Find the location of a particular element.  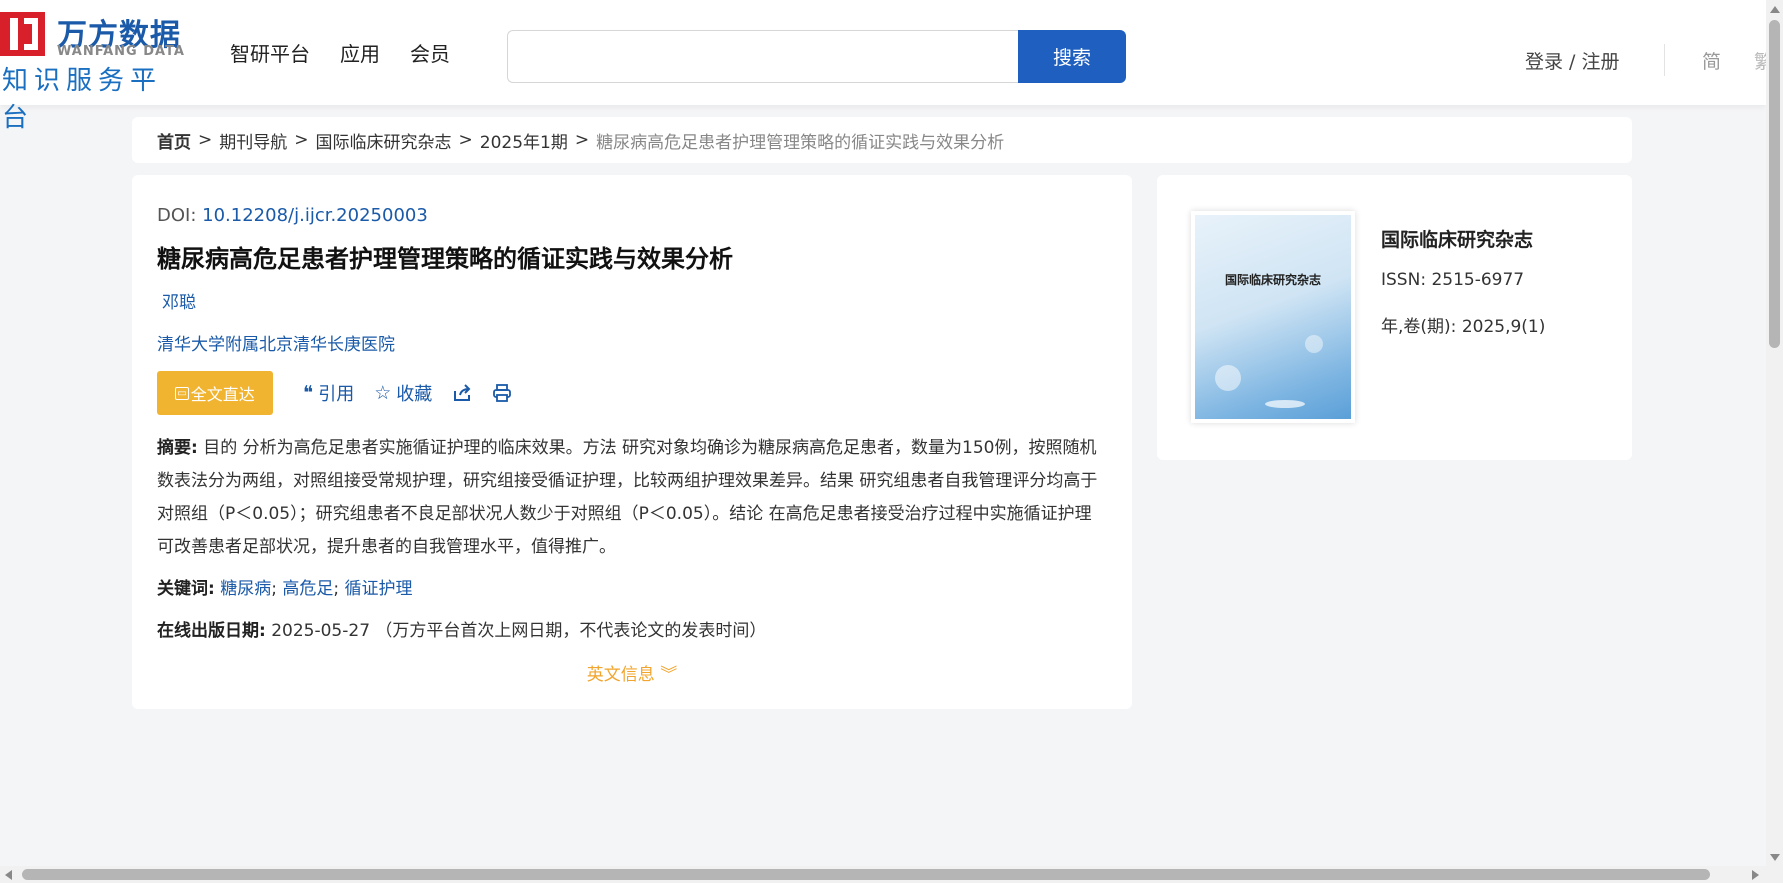

journal-issn: ISSN: 2515-6977 is located at coordinates (1452, 280).